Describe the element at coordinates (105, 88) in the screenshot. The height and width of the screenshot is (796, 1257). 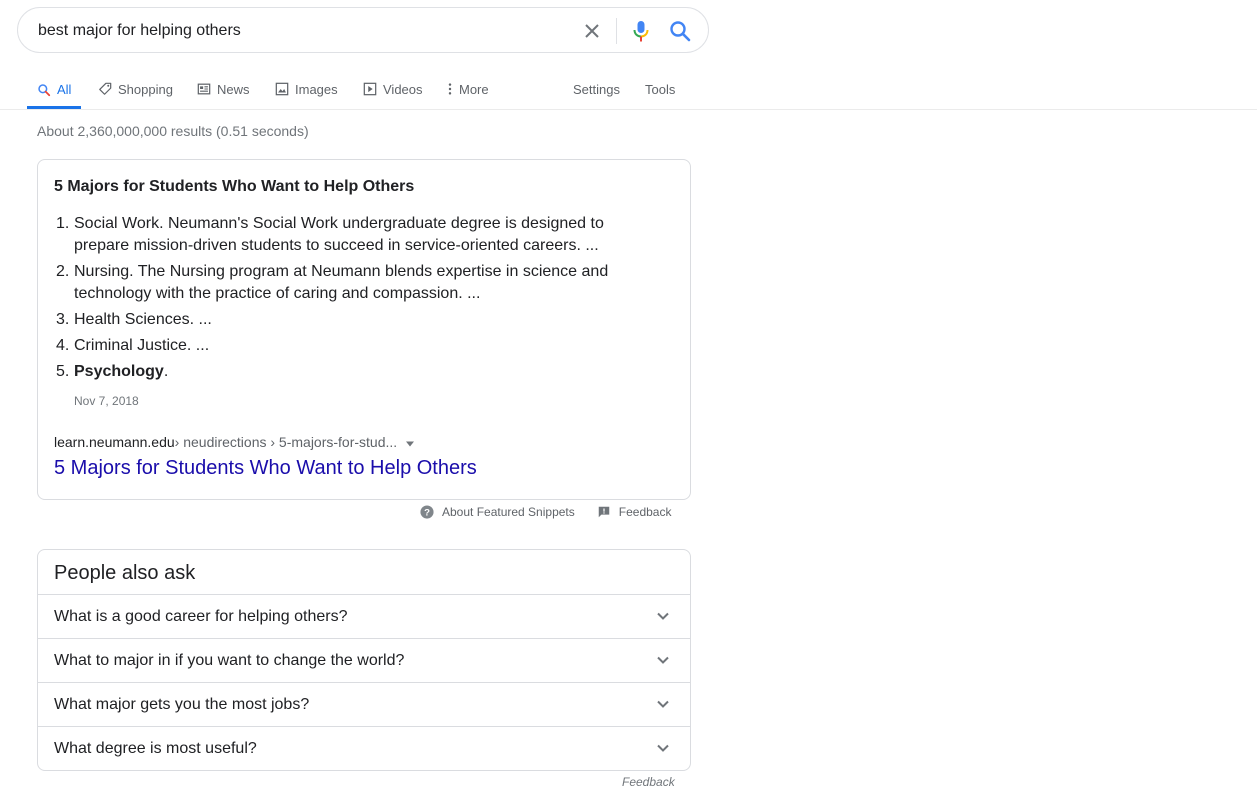
I see `tag-icon` at that location.